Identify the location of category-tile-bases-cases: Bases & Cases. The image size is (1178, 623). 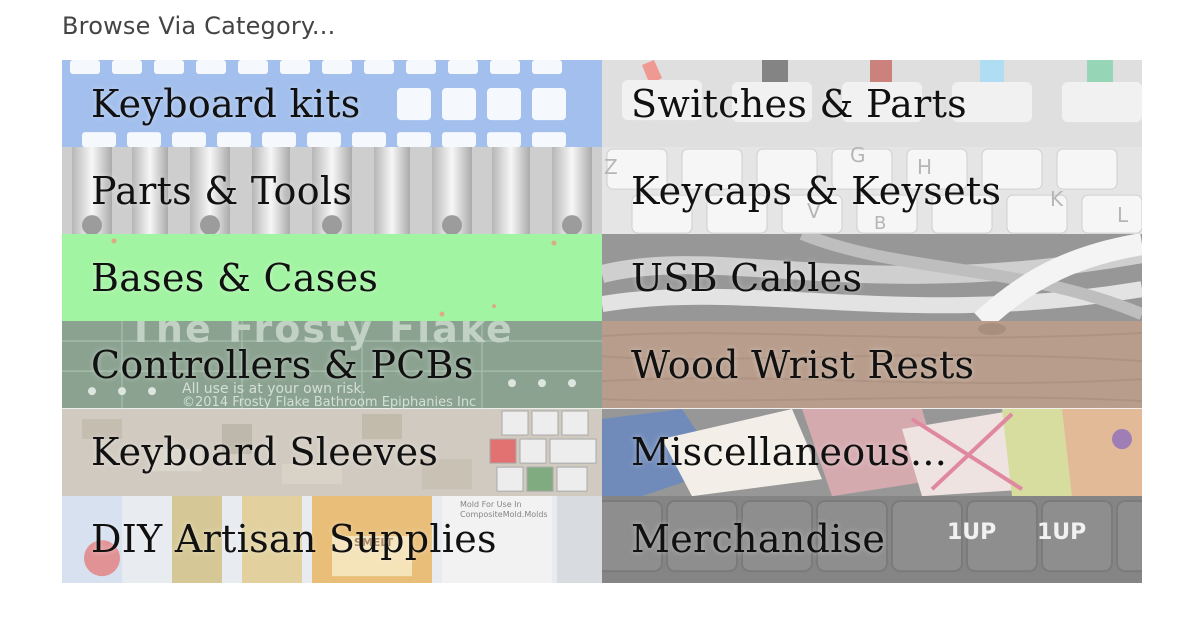
(332, 278).